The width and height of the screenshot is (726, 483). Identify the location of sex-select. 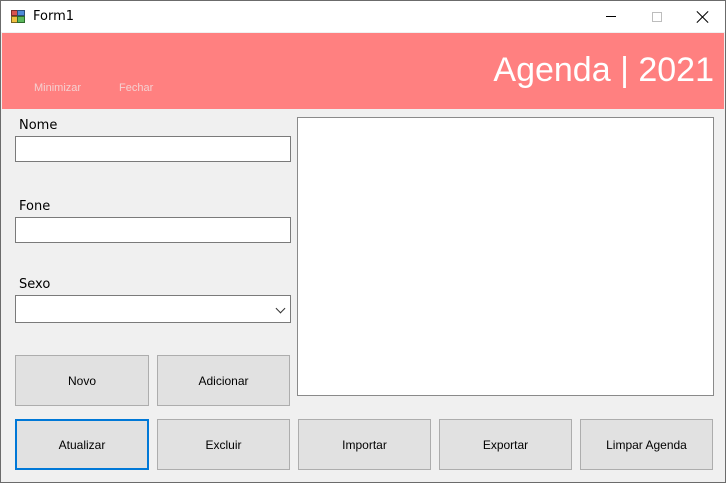
(153, 309).